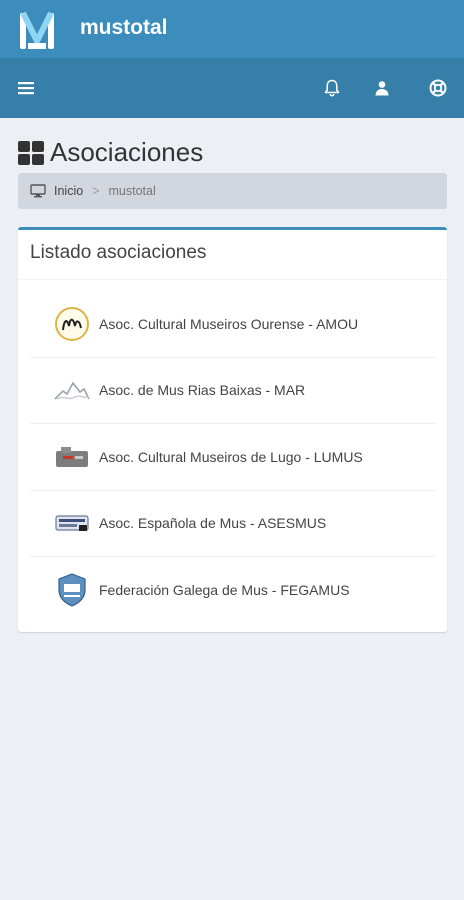 The height and width of the screenshot is (900, 464). I want to click on support-button, so click(438, 88).